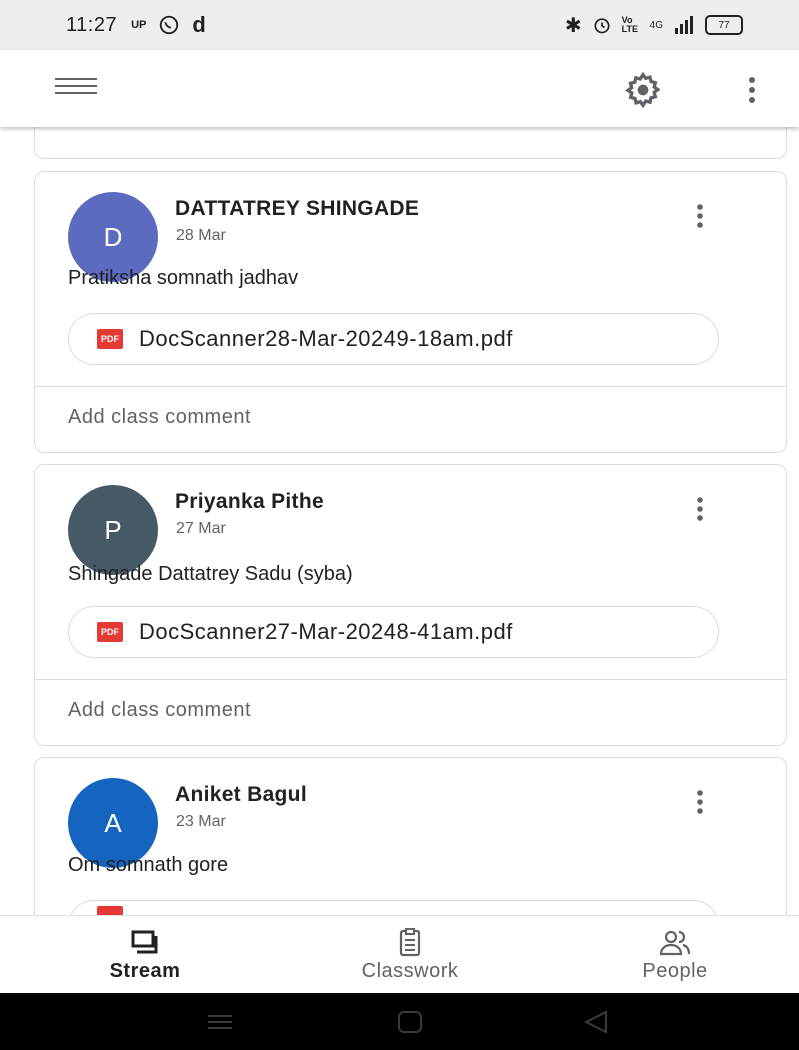 Image resolution: width=799 pixels, height=1050 pixels. Describe the element at coordinates (220, 1022) in the screenshot. I see `recents-icon` at that location.